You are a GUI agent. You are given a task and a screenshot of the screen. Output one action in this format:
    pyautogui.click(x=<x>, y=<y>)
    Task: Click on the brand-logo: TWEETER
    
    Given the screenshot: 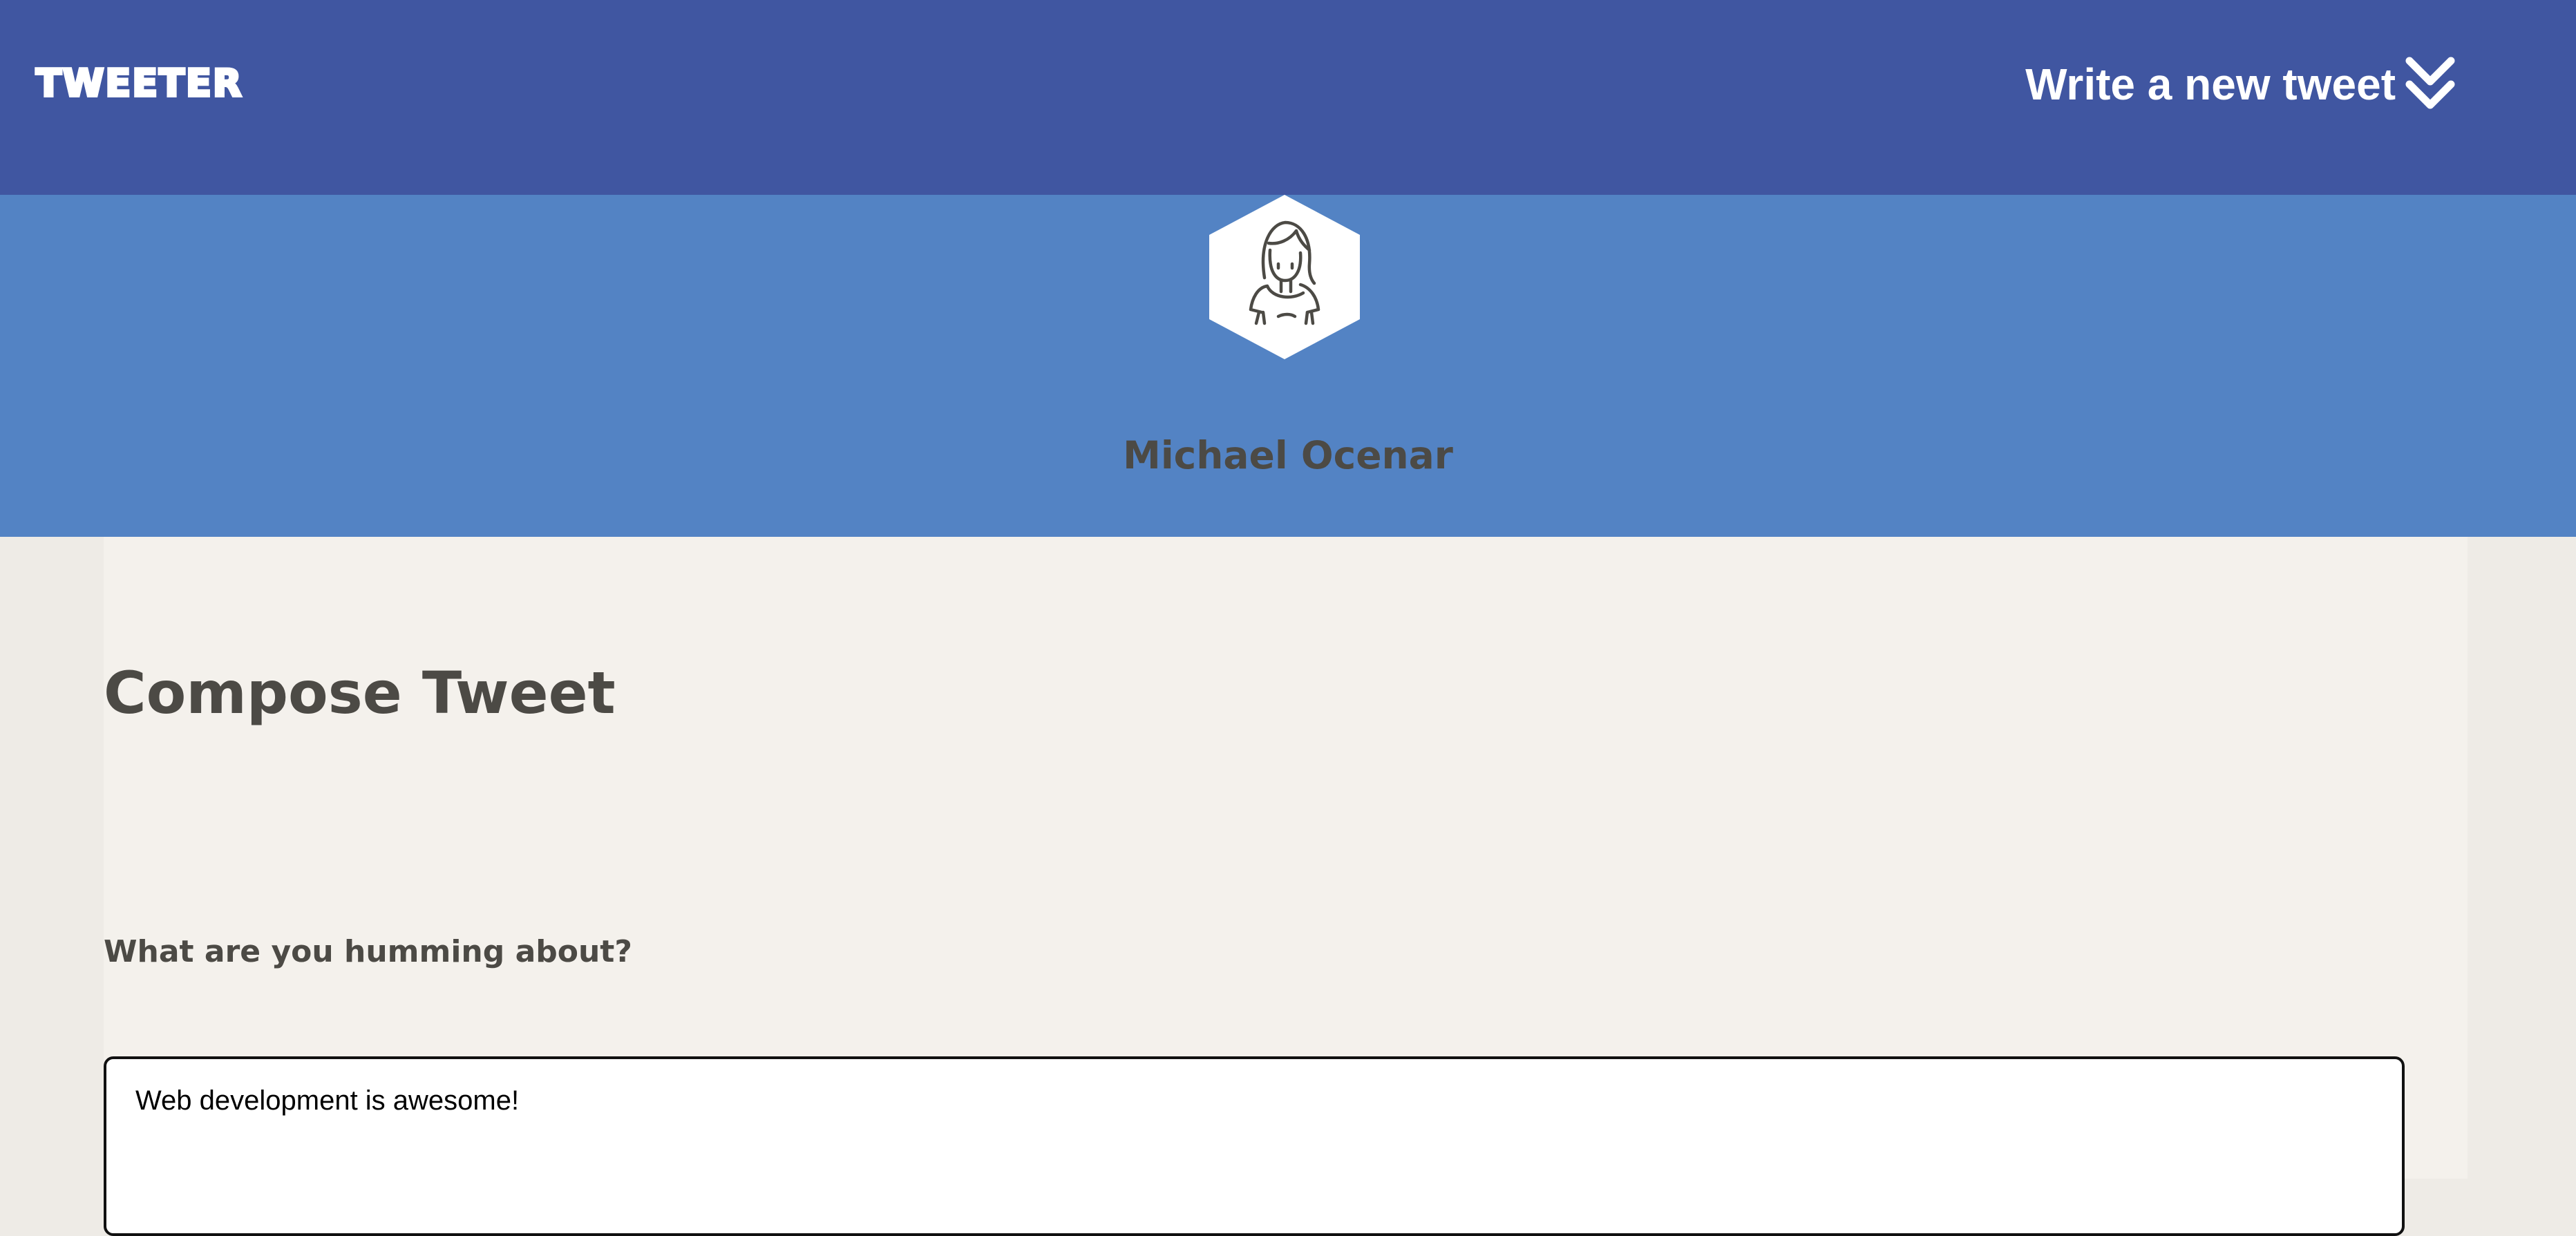 What is the action you would take?
    pyautogui.click(x=139, y=84)
    